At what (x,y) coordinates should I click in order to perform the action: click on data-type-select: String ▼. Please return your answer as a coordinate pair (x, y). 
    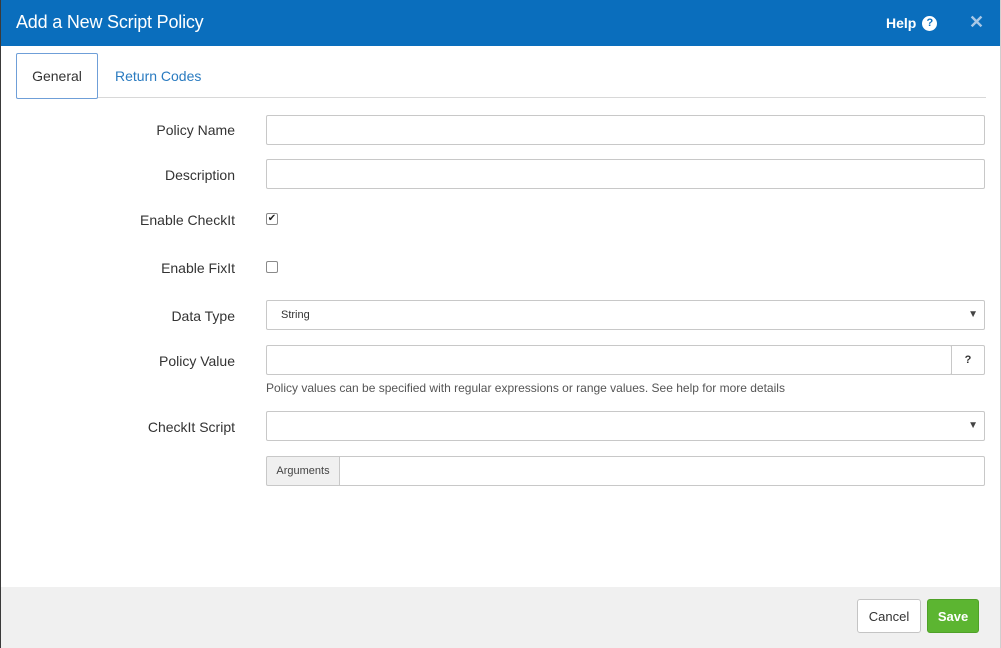
    Looking at the image, I should click on (625, 315).